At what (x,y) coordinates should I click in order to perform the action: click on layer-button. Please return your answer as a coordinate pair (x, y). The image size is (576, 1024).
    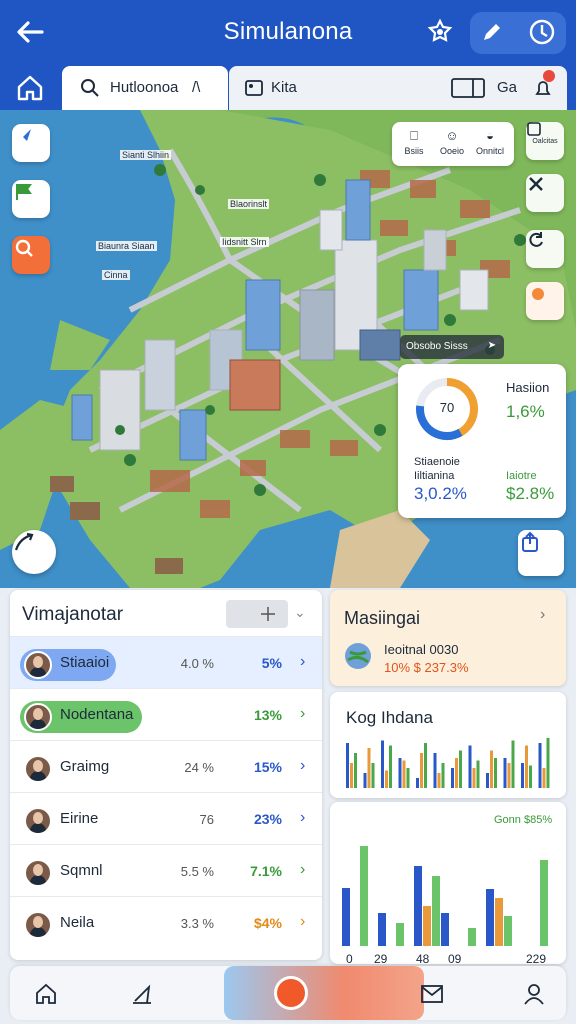
    Looking at the image, I should click on (31, 143).